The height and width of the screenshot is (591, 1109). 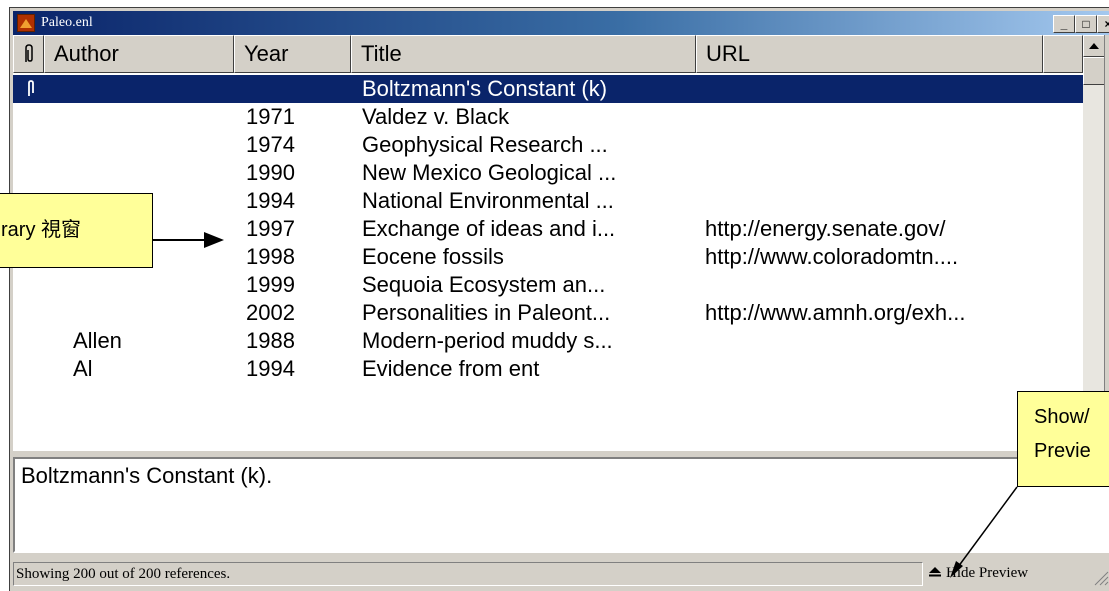 I want to click on cell-year: 1988, so click(x=270, y=340).